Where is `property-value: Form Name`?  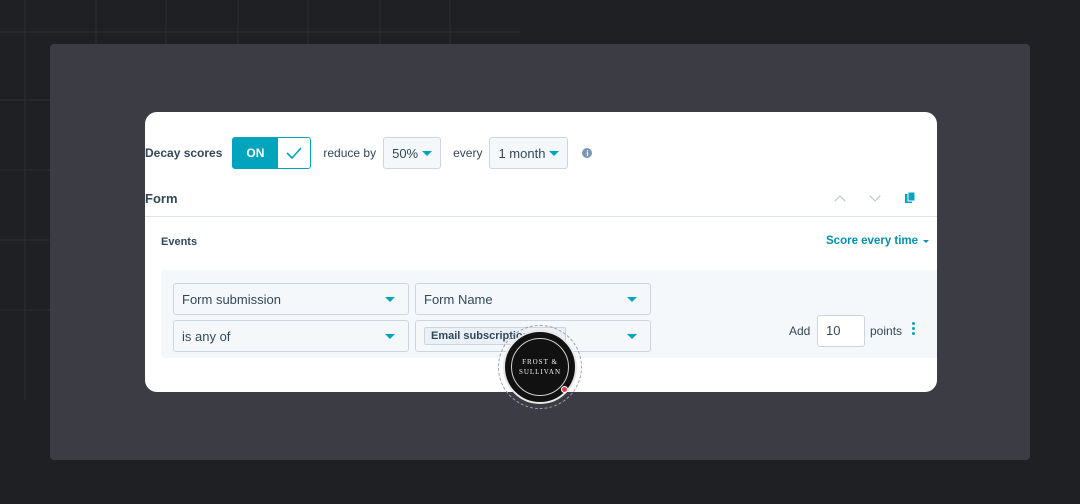
property-value: Form Name is located at coordinates (458, 299).